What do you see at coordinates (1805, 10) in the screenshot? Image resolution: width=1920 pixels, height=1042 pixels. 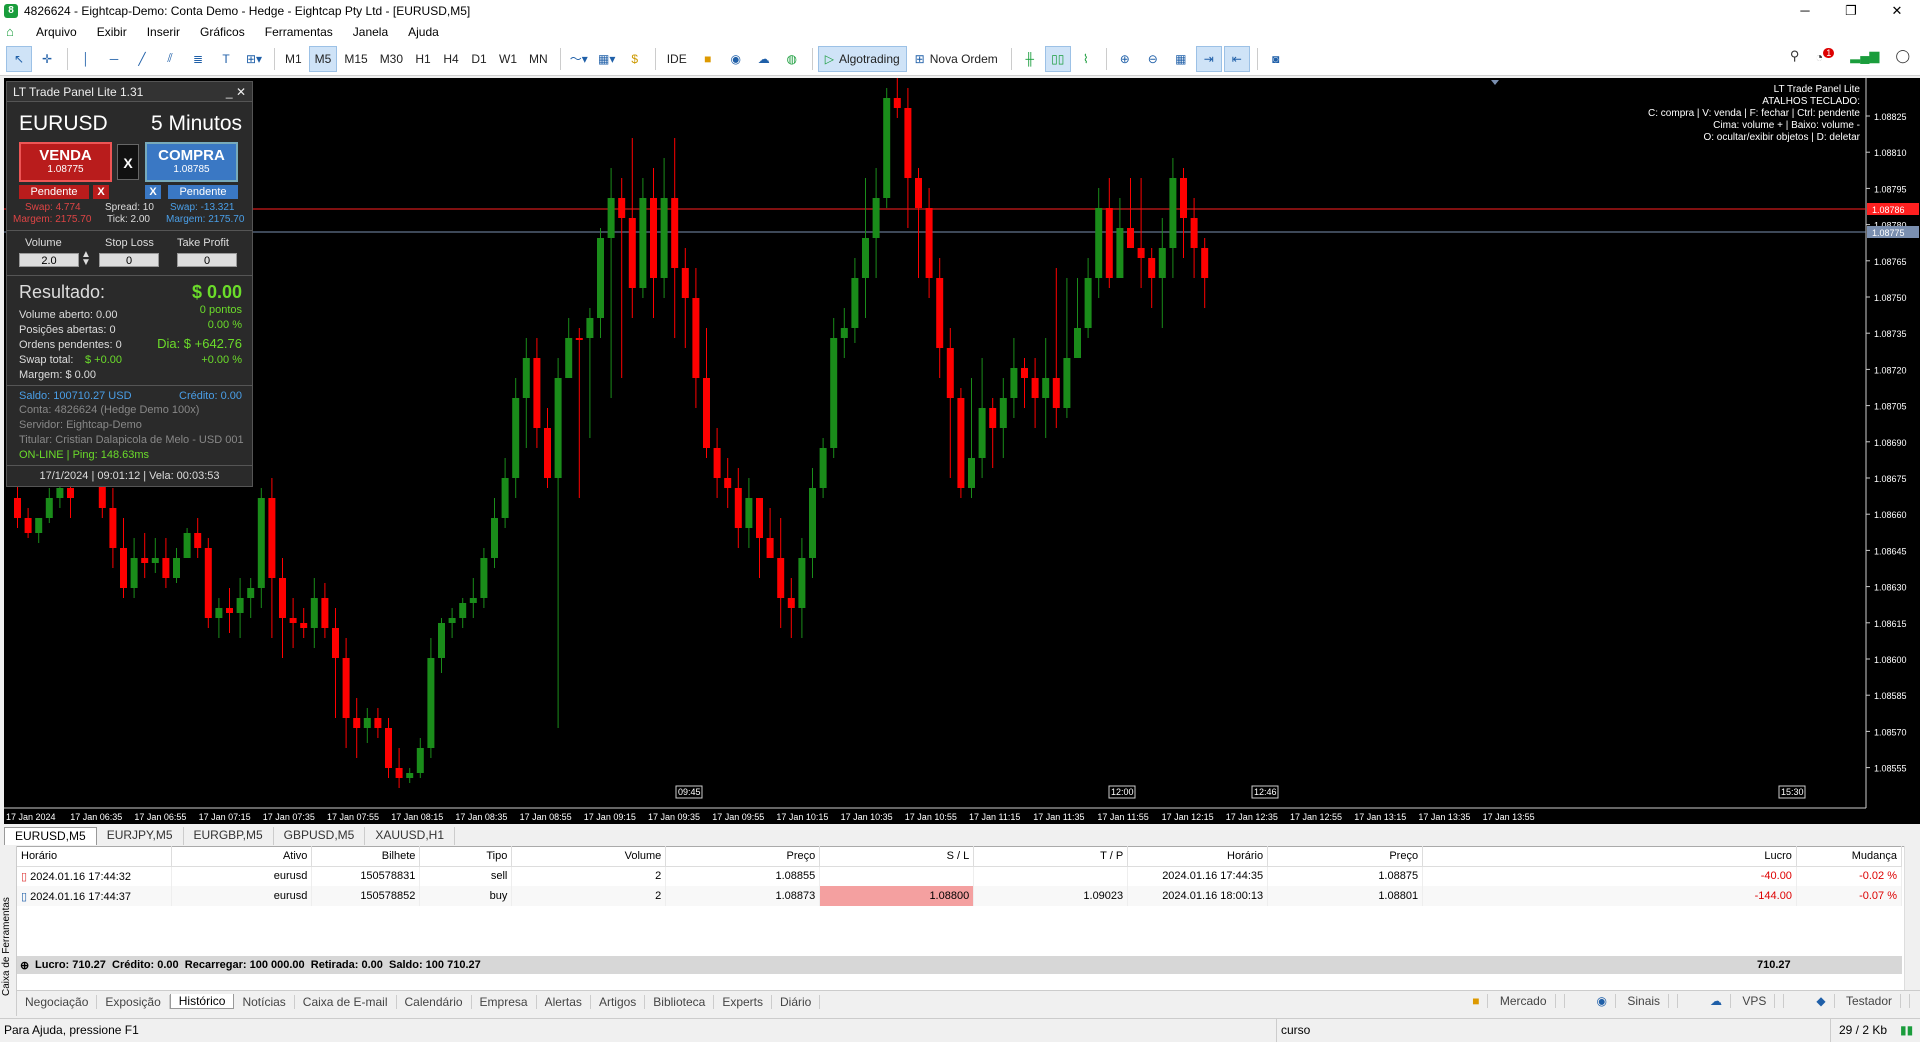 I see `minimize-button: ─` at bounding box center [1805, 10].